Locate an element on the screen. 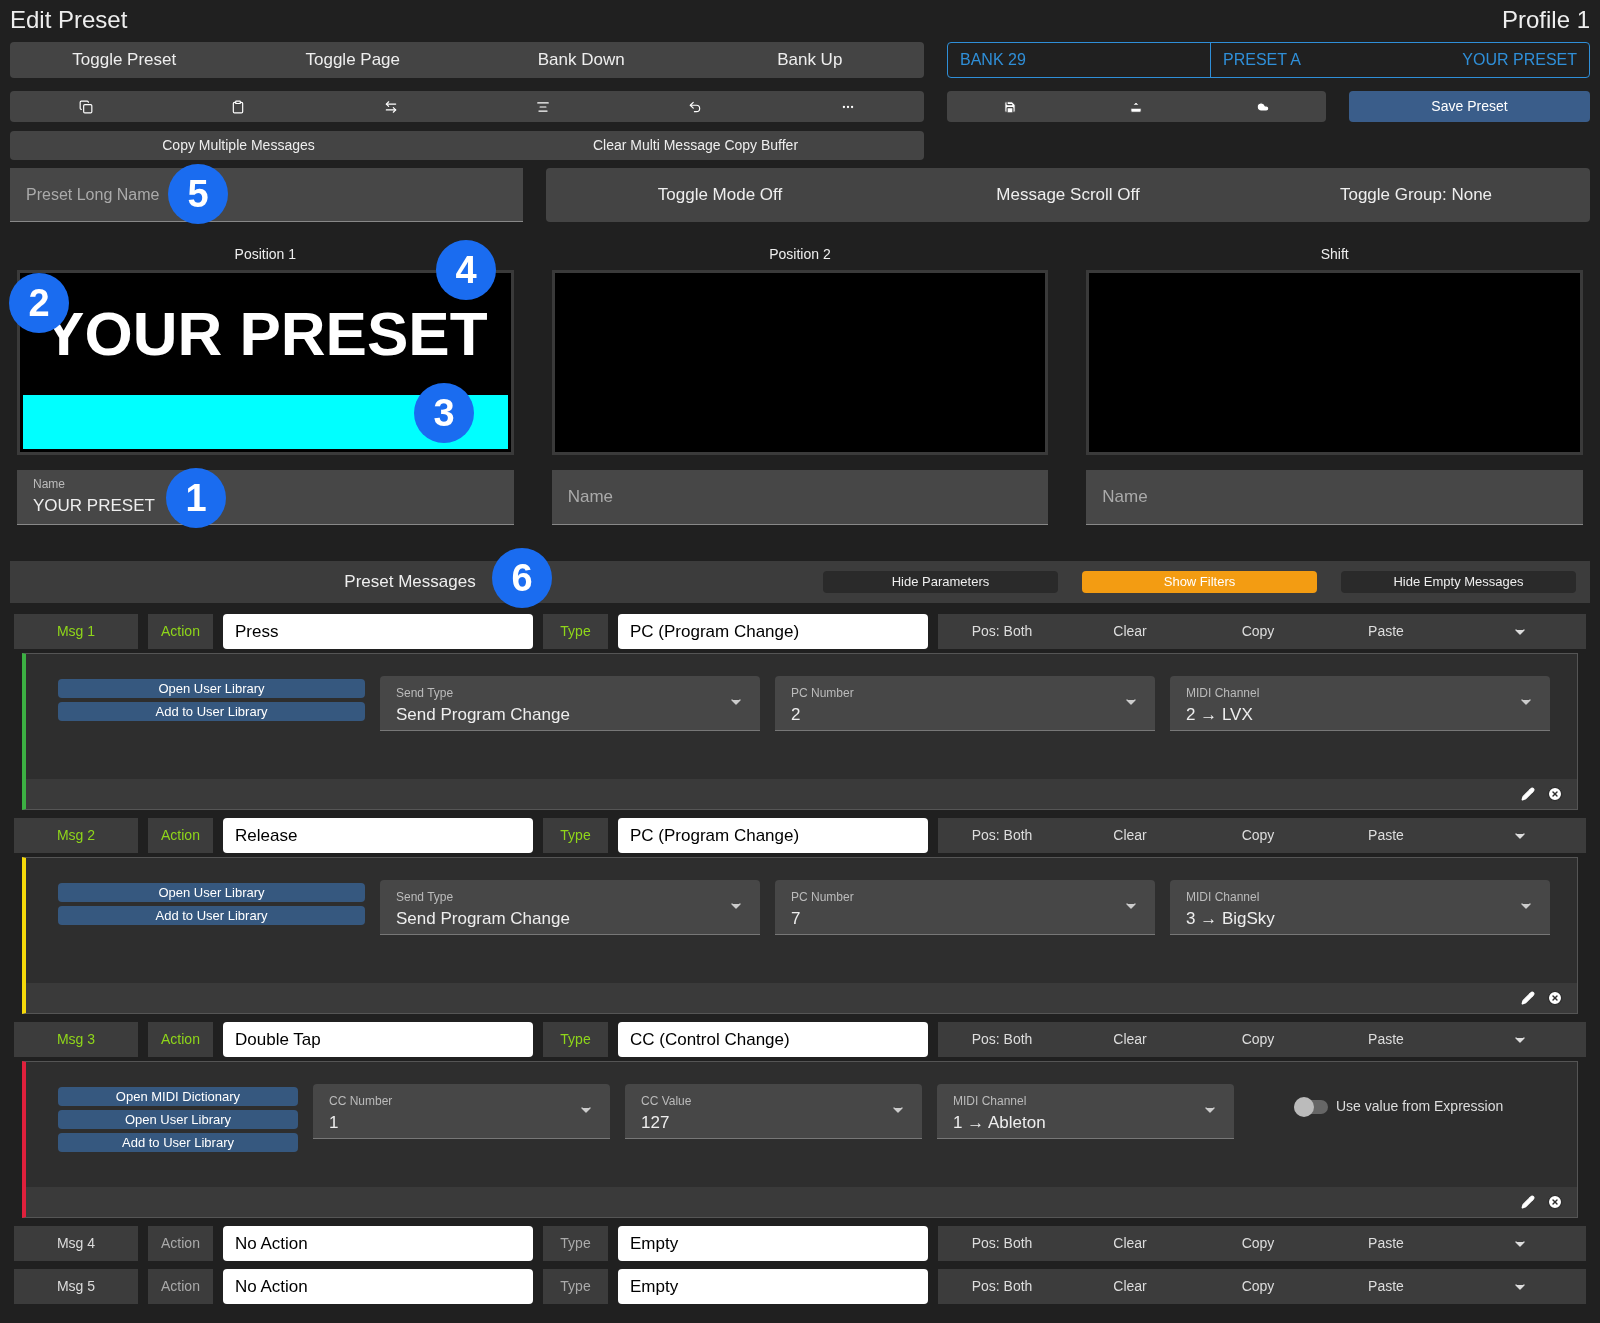 This screenshot has height=1323, width=1600. copy-icon is located at coordinates (86, 106).